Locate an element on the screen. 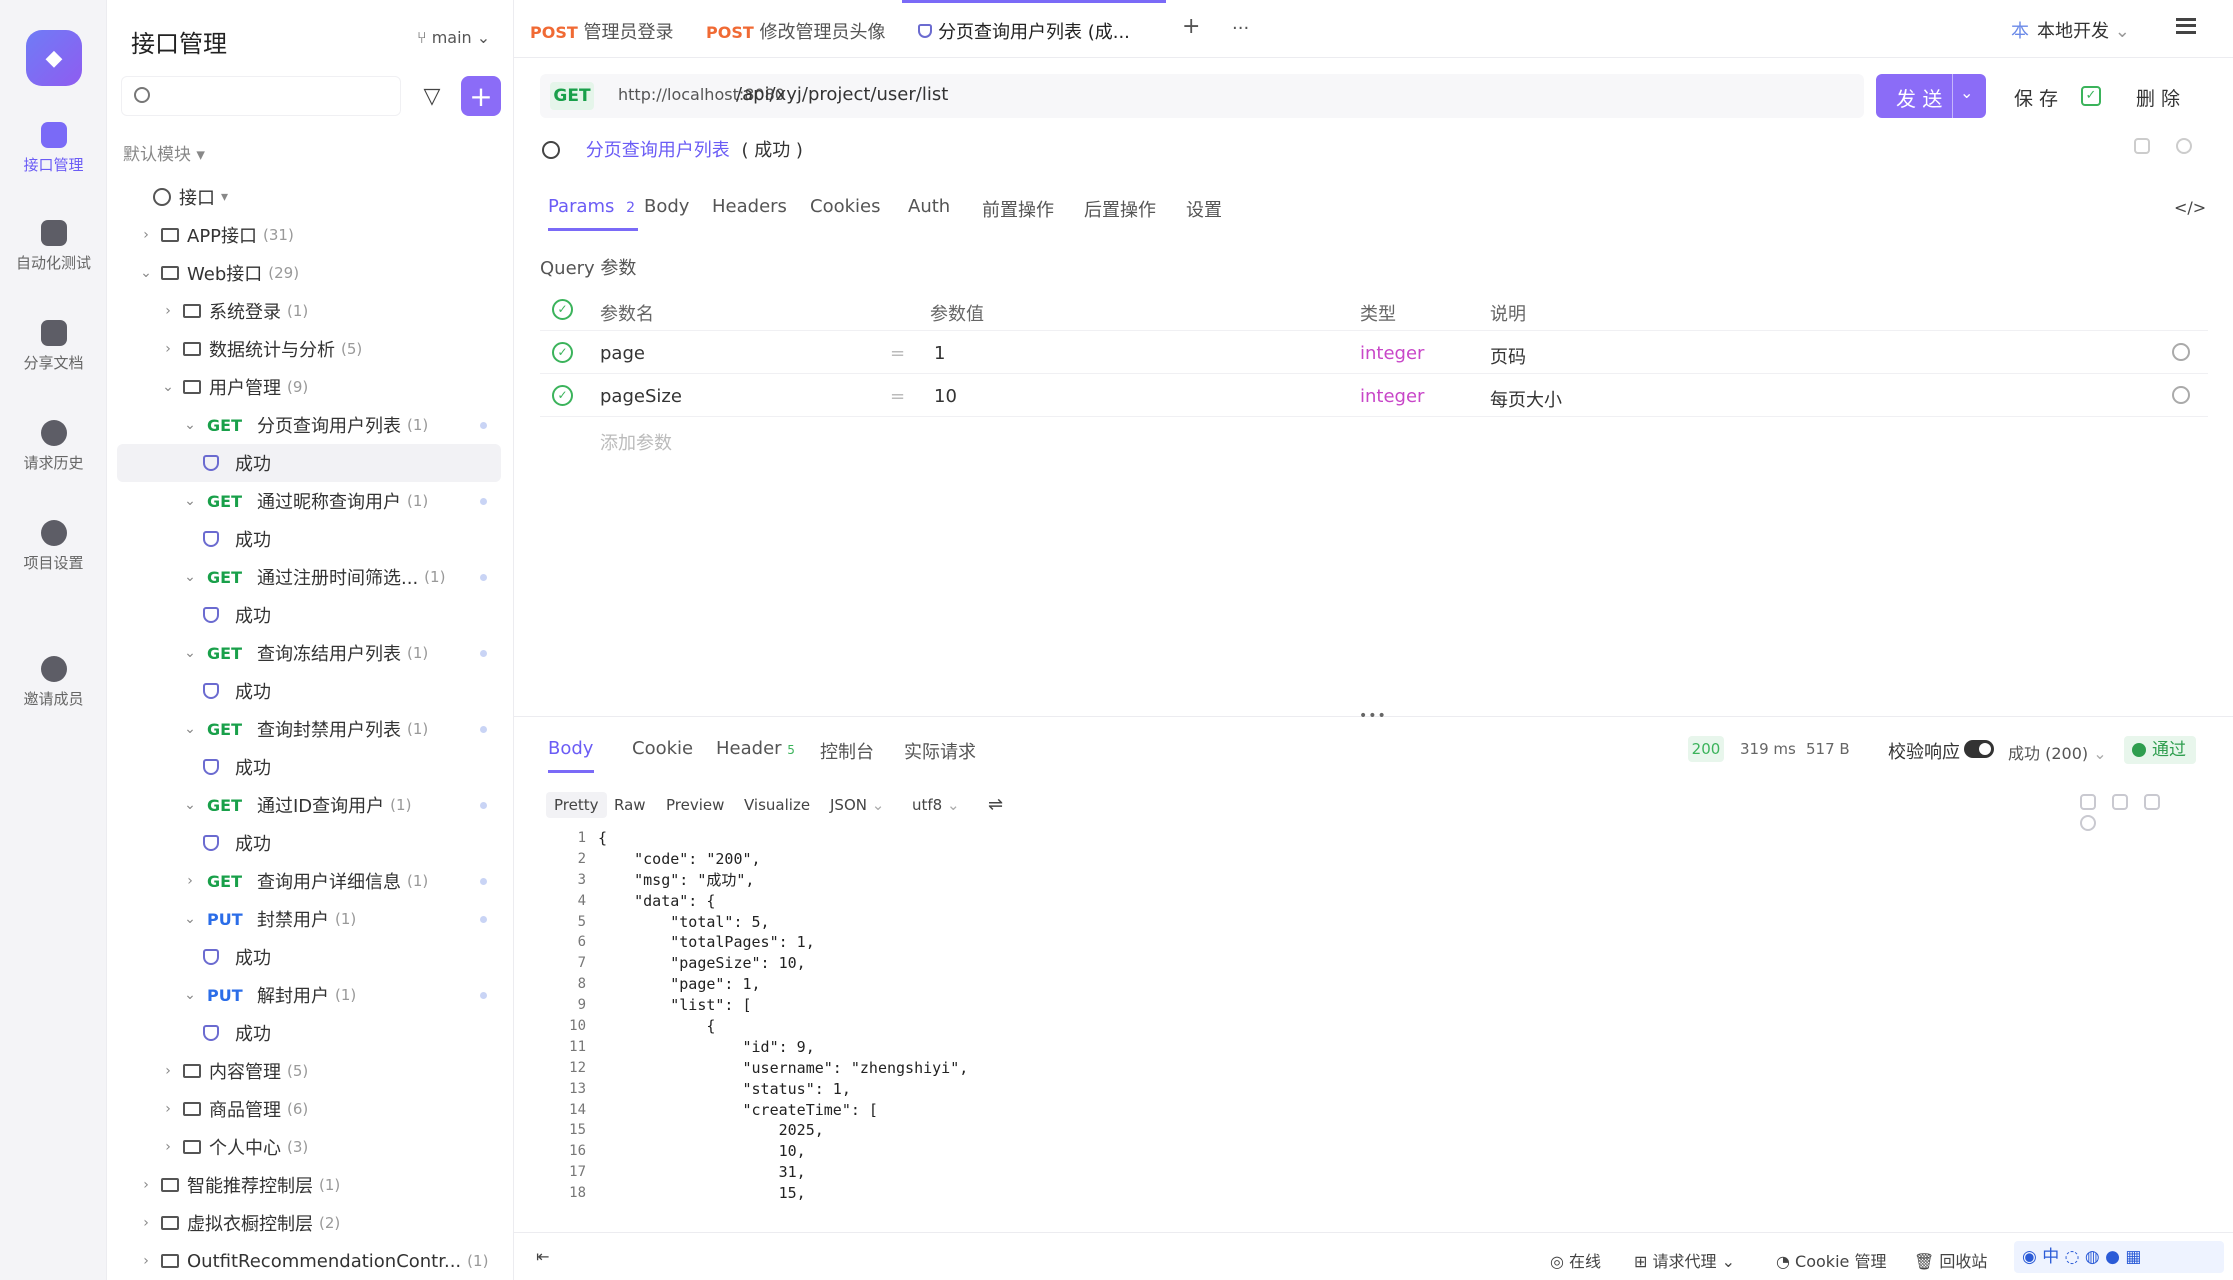  send-button: 发 送 ⌄ is located at coordinates (1931, 96).